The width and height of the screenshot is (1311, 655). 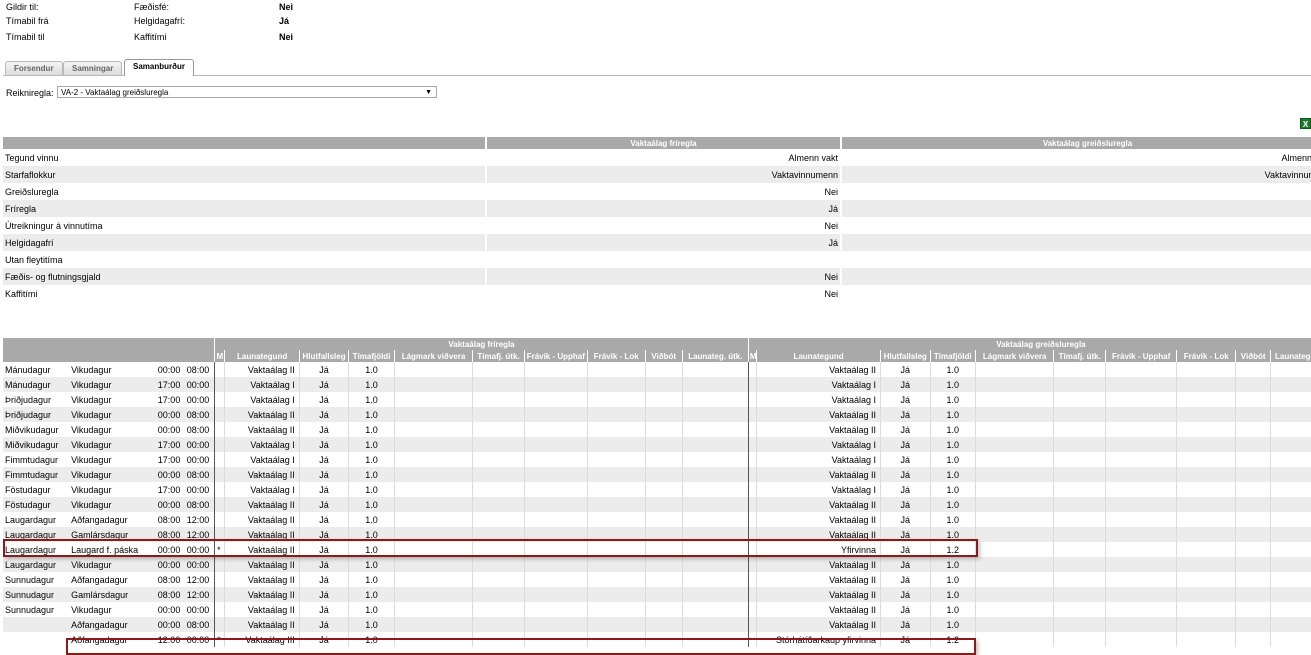 What do you see at coordinates (159, 67) in the screenshot?
I see `tab-samanburdur: Samanburður` at bounding box center [159, 67].